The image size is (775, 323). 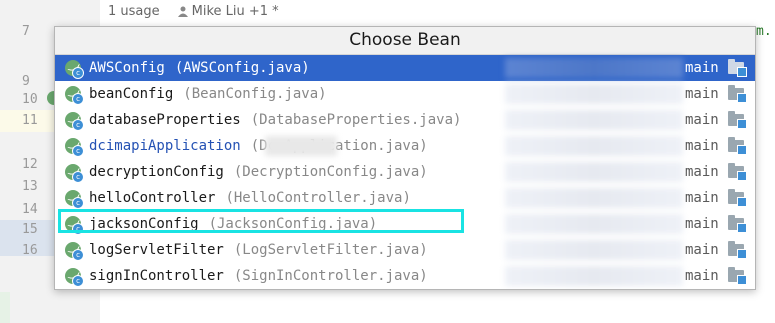 What do you see at coordinates (330, 250) in the screenshot?
I see `bean-source-file: (LogServletFilter.java)` at bounding box center [330, 250].